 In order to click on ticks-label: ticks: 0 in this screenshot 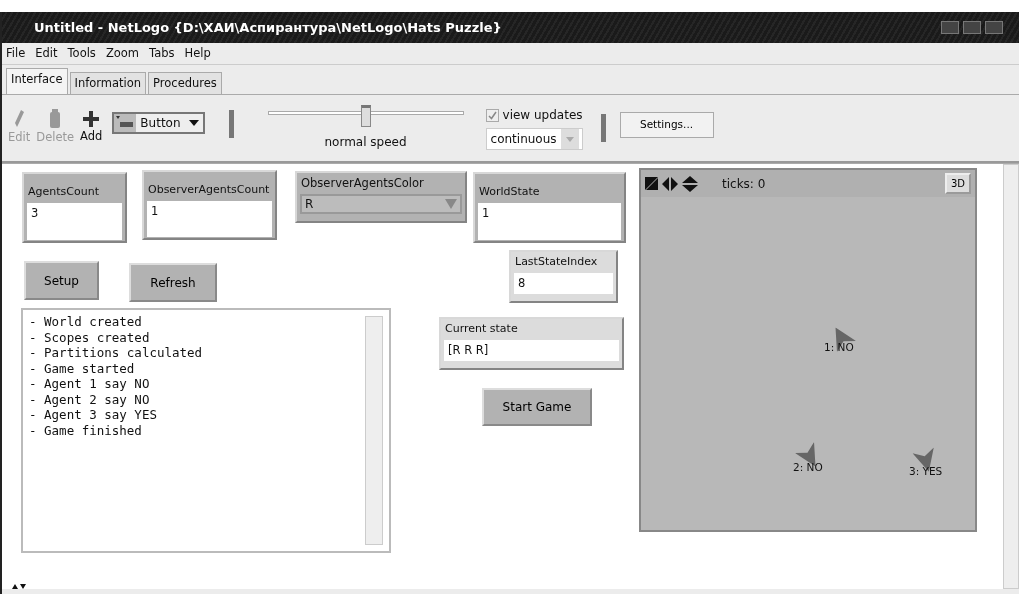, I will do `click(744, 184)`.